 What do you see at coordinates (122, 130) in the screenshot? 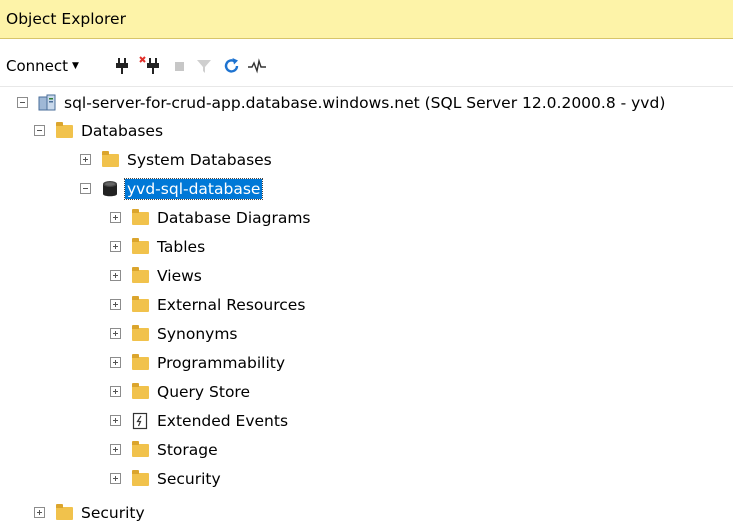
I see `databases-label: Databases` at bounding box center [122, 130].